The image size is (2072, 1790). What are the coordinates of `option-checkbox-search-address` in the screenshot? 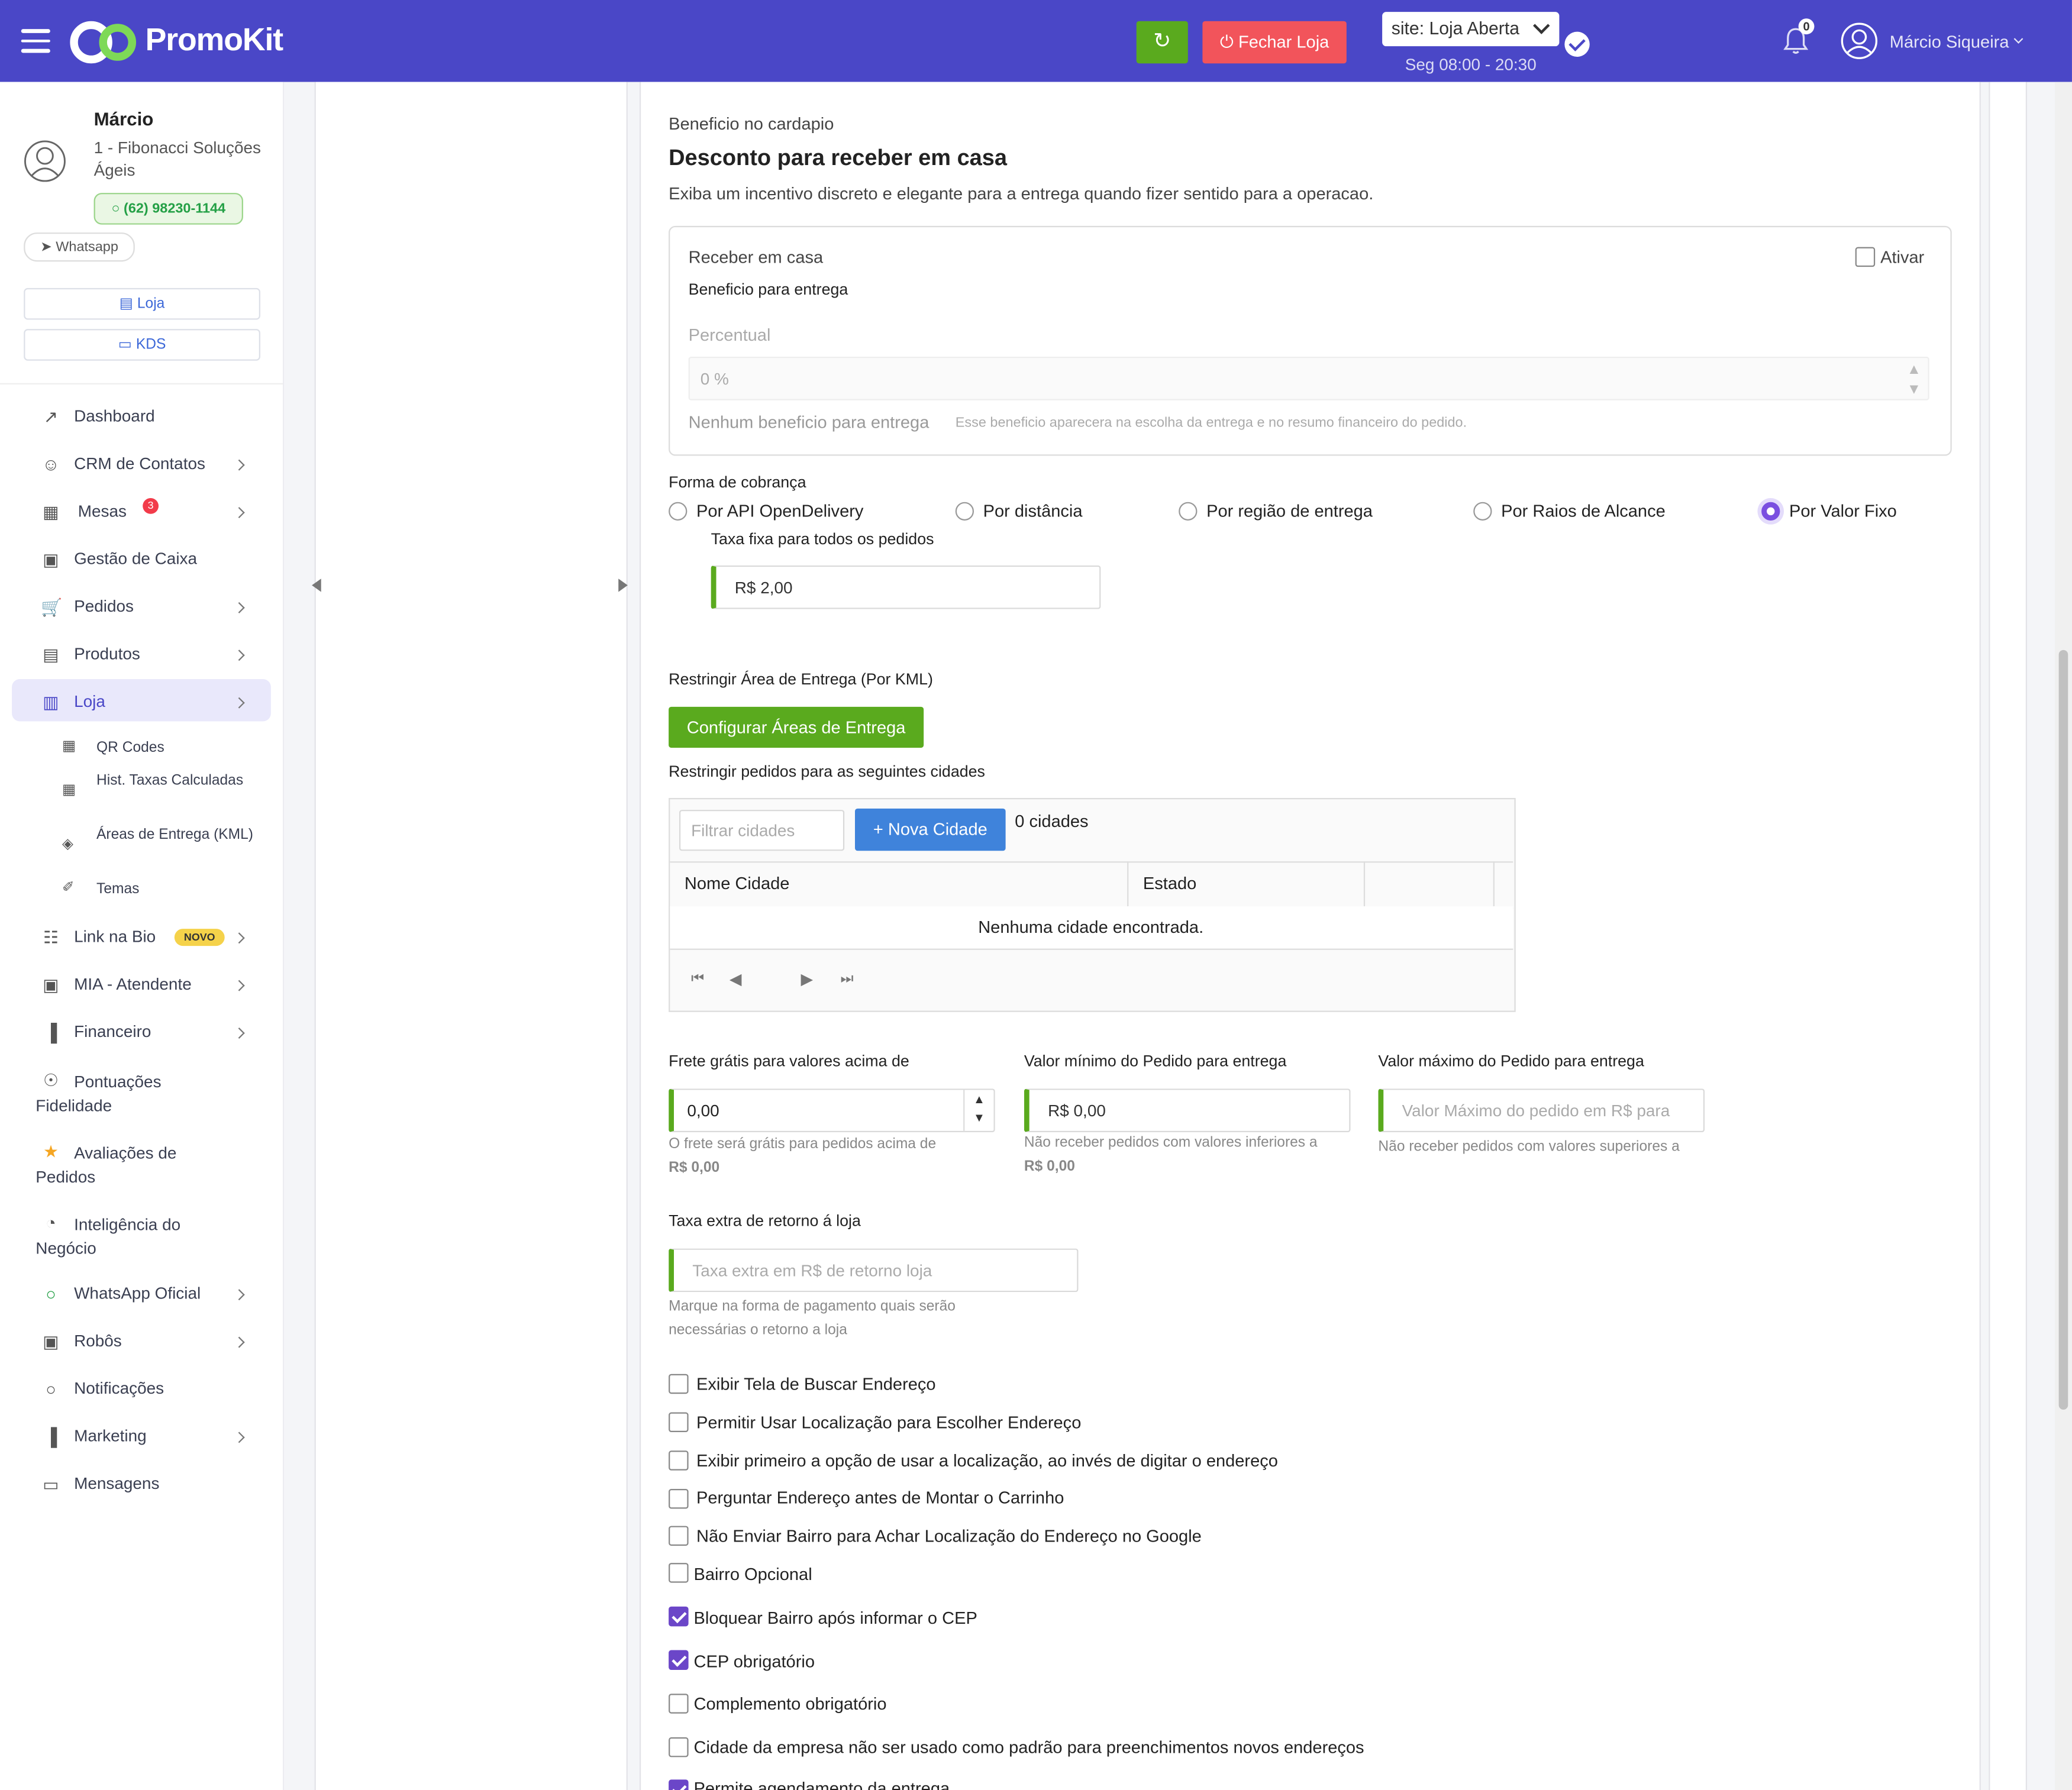 It's located at (679, 1384).